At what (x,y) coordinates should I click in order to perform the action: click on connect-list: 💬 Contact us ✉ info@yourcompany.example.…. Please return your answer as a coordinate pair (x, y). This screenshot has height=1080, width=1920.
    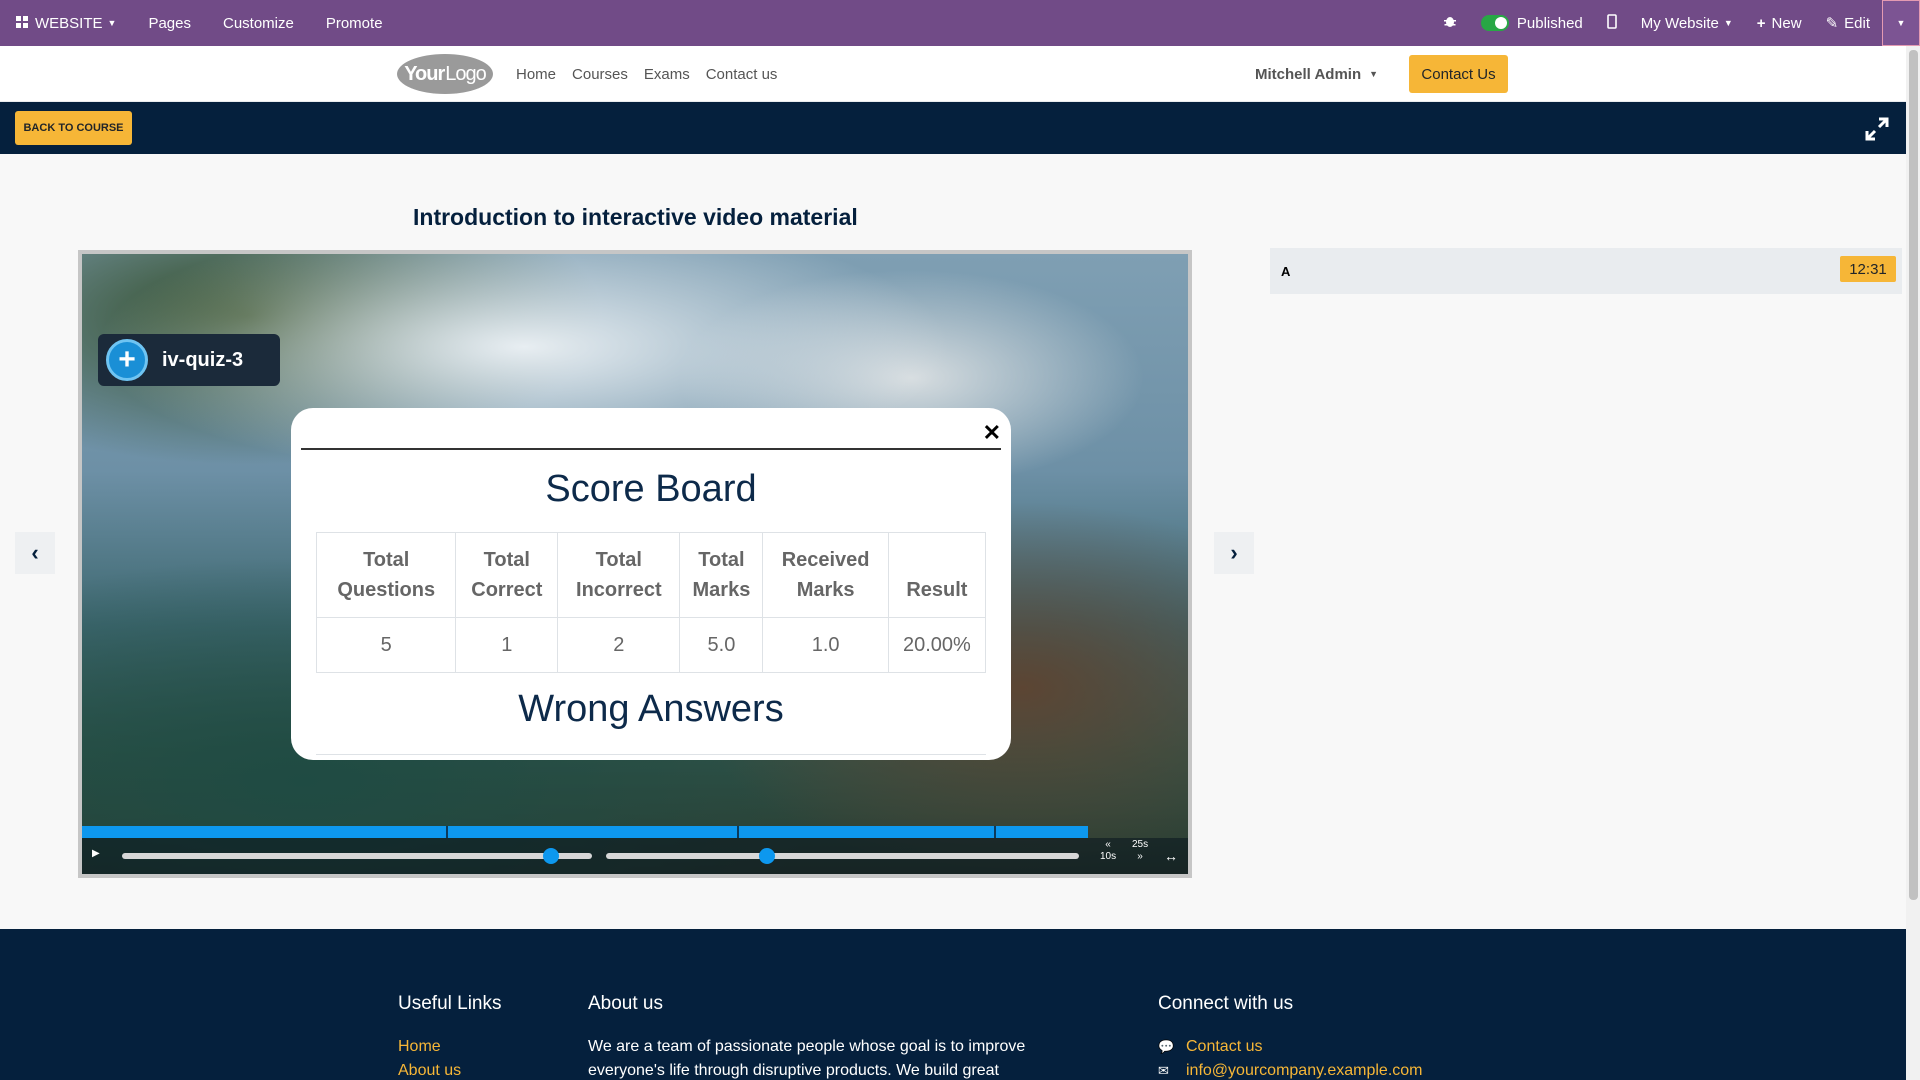
    Looking at the image, I should click on (1290, 1057).